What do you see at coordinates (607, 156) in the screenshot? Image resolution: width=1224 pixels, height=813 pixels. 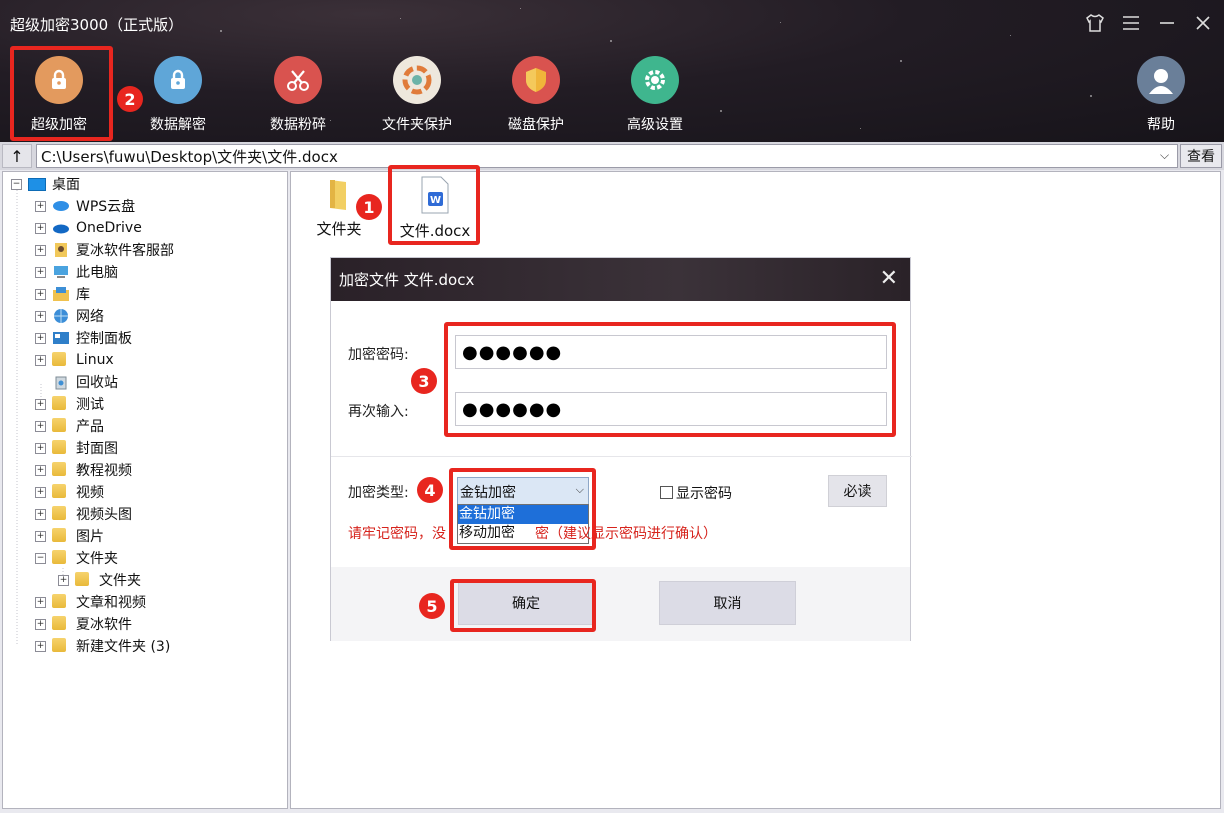 I see `path-input` at bounding box center [607, 156].